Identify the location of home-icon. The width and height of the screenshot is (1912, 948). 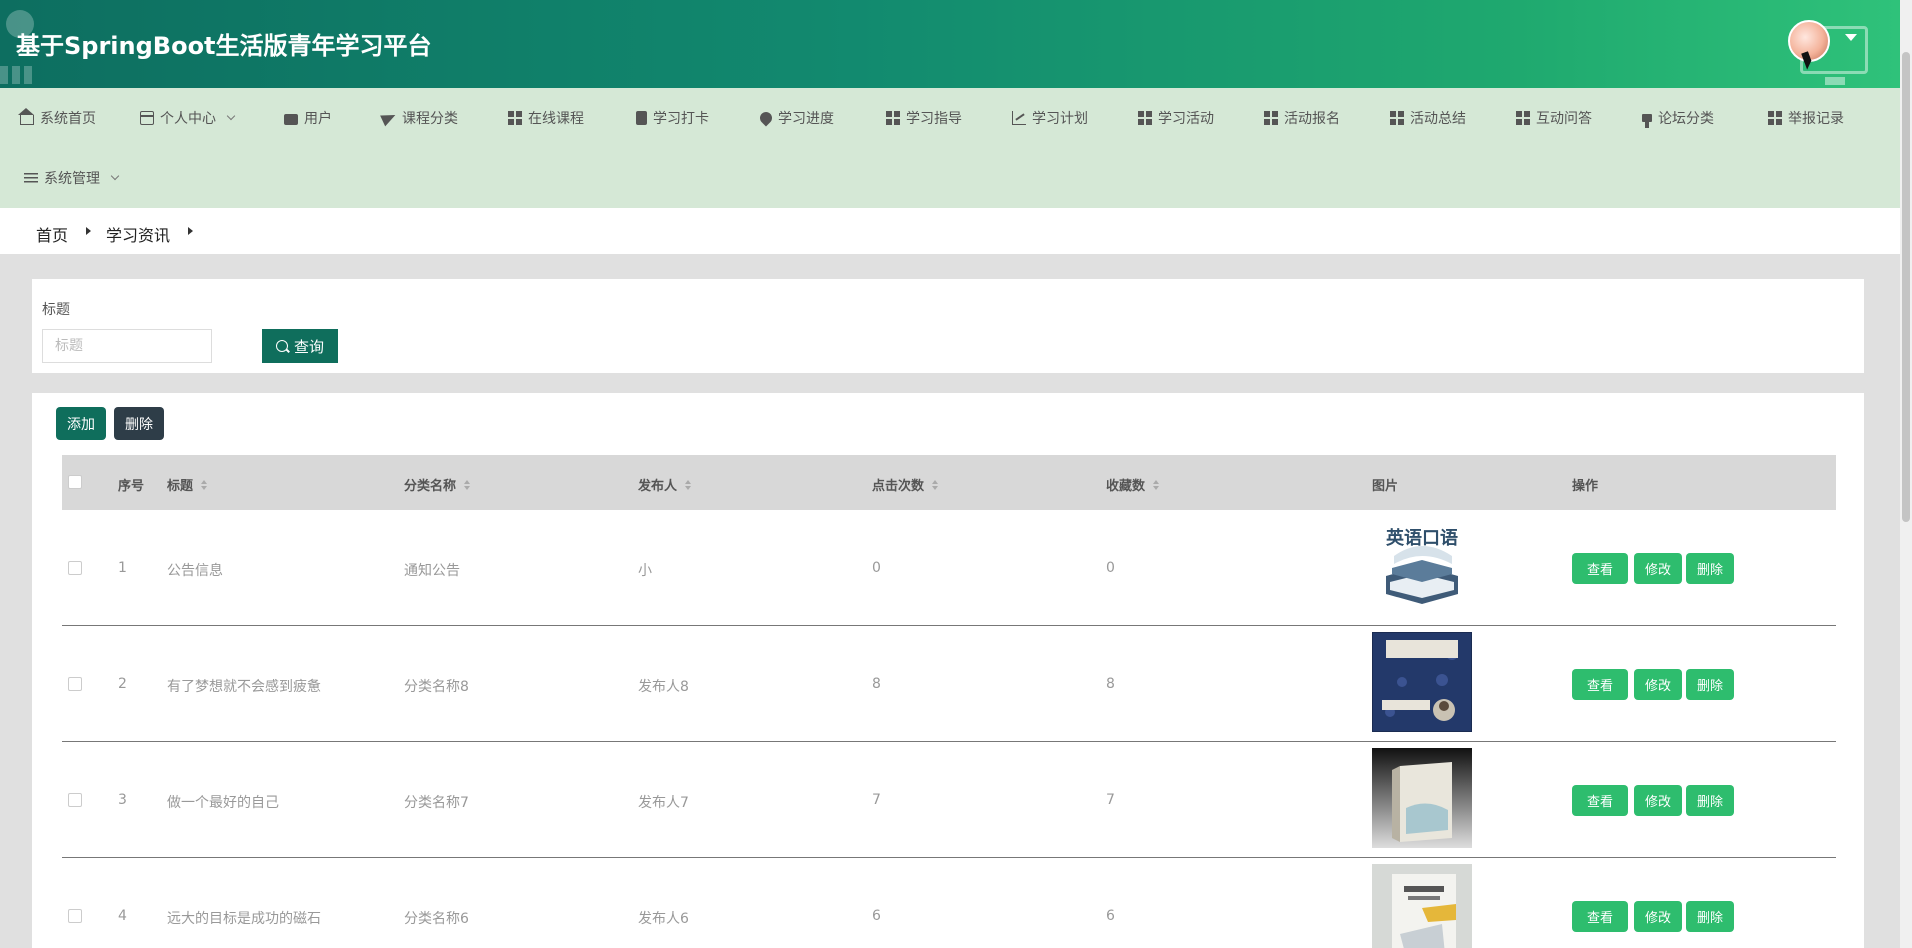
(26, 116).